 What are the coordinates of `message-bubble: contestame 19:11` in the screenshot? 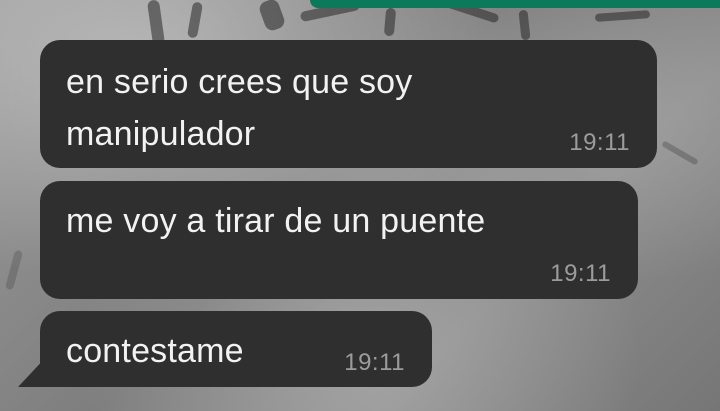 It's located at (236, 349).